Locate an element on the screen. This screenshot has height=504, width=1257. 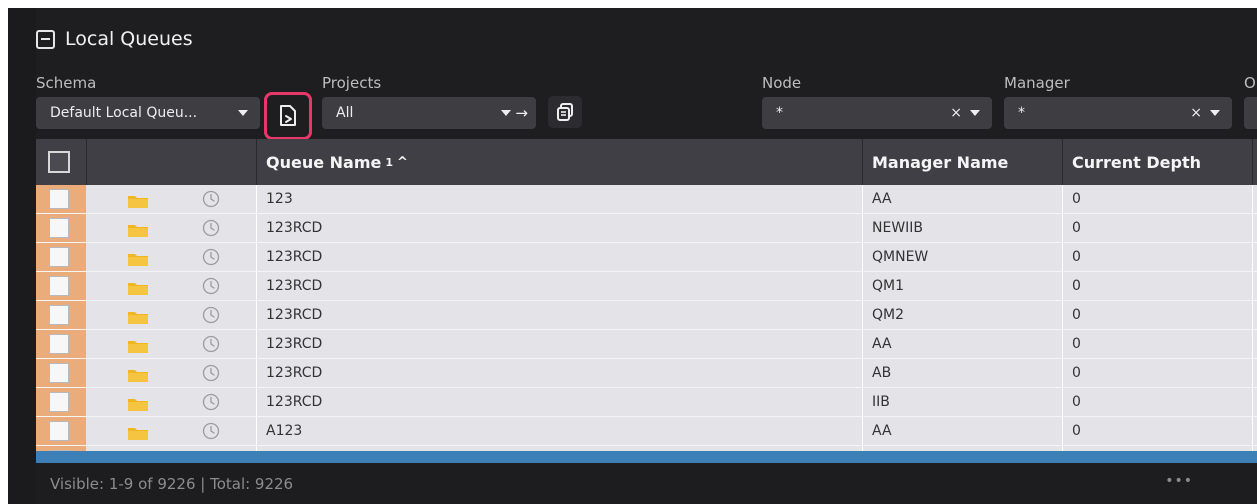
visible-count-text: Visible: 1-9 of 9226 | Total: 9226 is located at coordinates (172, 484).